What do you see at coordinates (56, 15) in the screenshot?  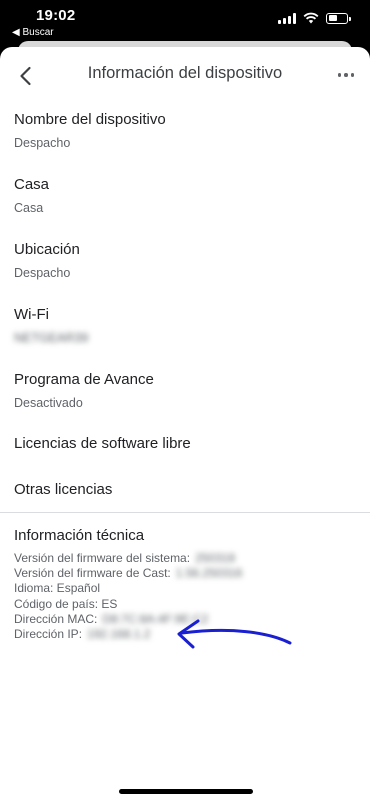 I see `status-time: 19:02` at bounding box center [56, 15].